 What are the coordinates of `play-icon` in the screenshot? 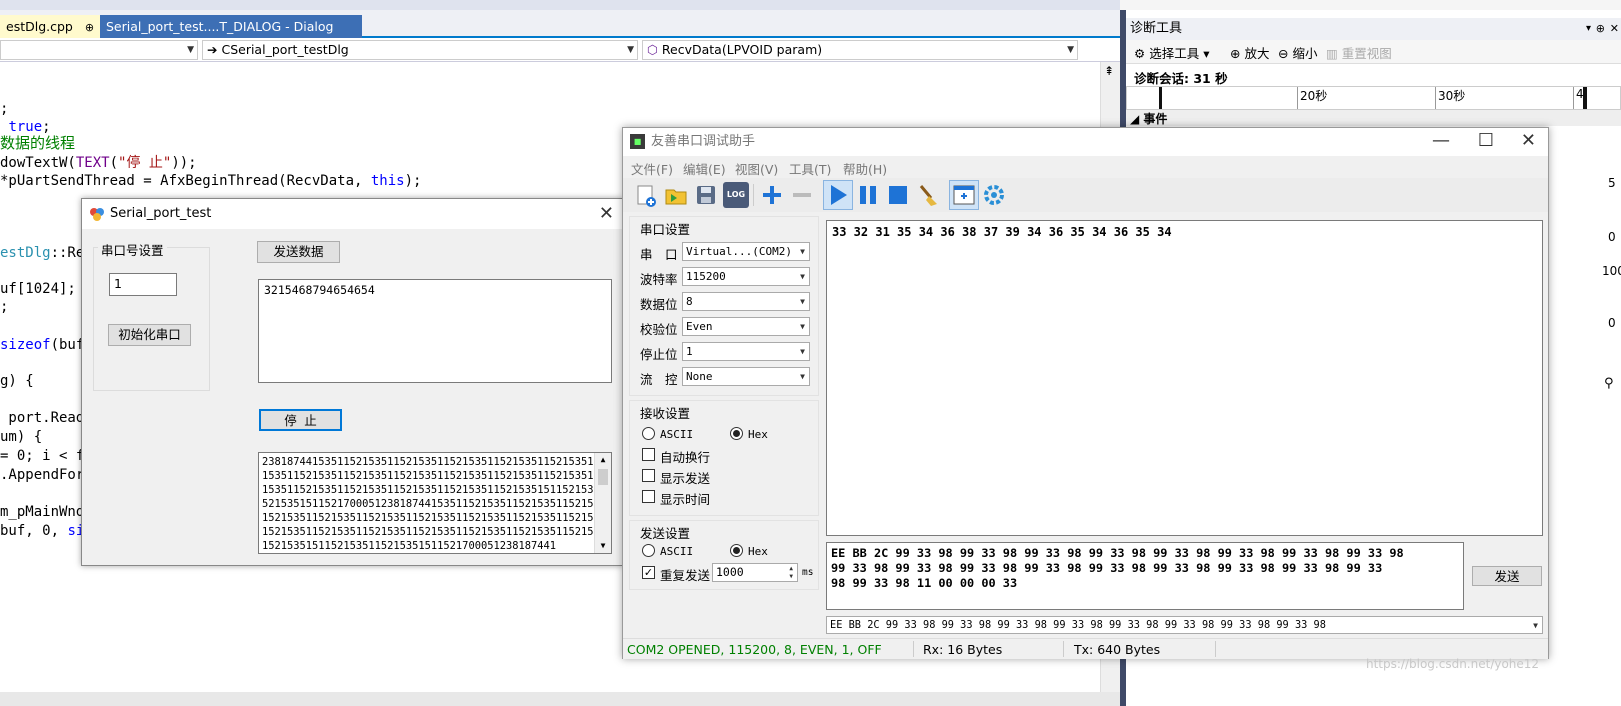 It's located at (838, 195).